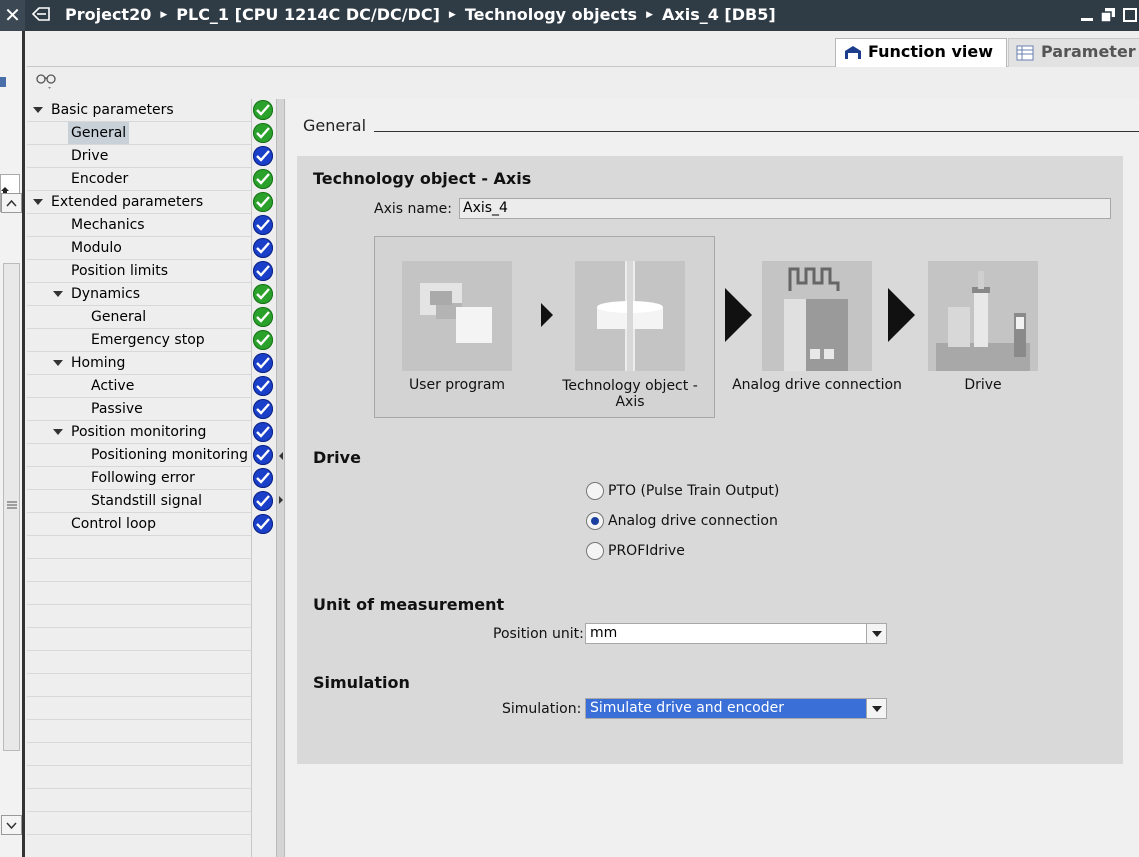 The image size is (1139, 857). I want to click on simulation-value: Simulate drive and encoder, so click(687, 708).